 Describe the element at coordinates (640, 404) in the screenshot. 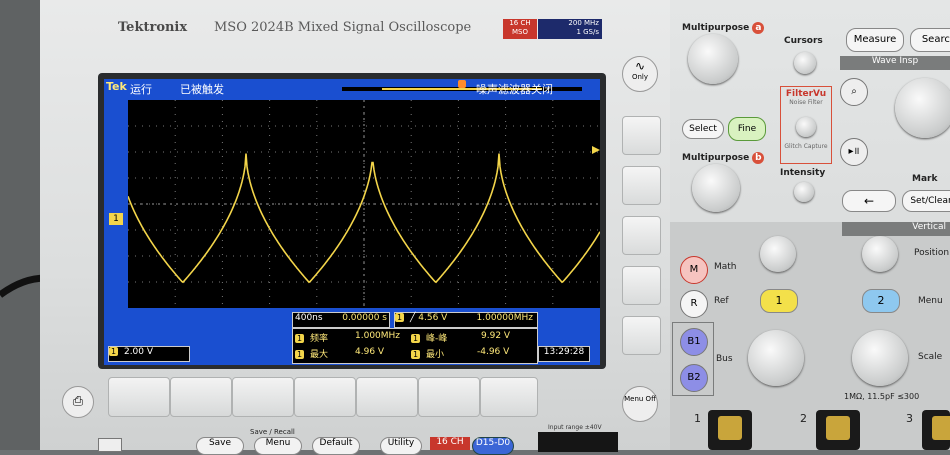

I see `menu-off-button: Menu Off` at that location.